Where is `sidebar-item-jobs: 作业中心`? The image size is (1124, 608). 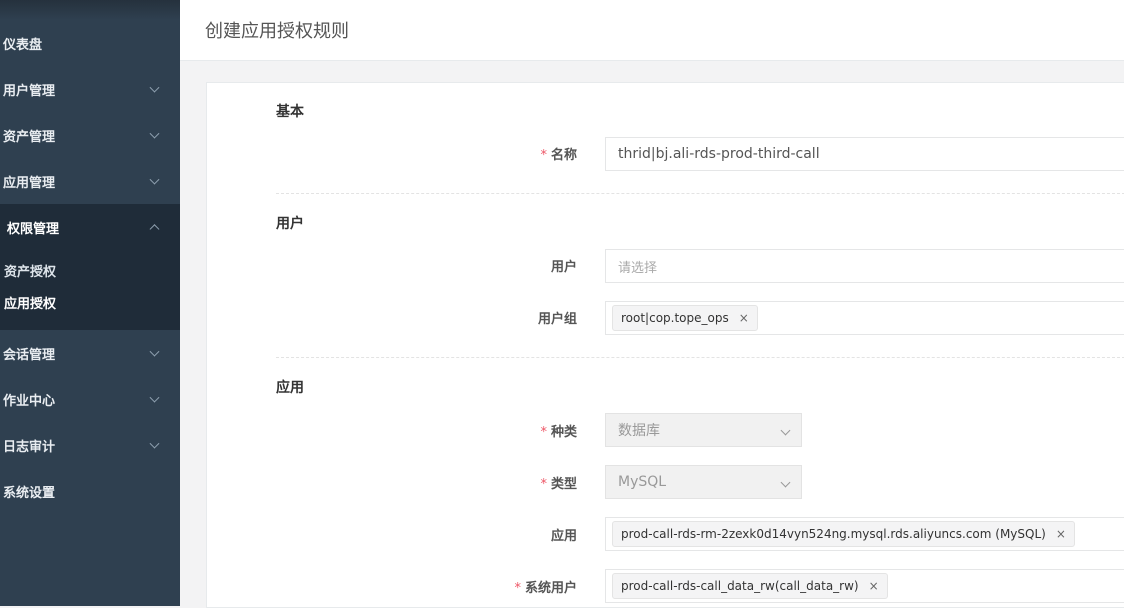
sidebar-item-jobs: 作业中心 is located at coordinates (90, 399).